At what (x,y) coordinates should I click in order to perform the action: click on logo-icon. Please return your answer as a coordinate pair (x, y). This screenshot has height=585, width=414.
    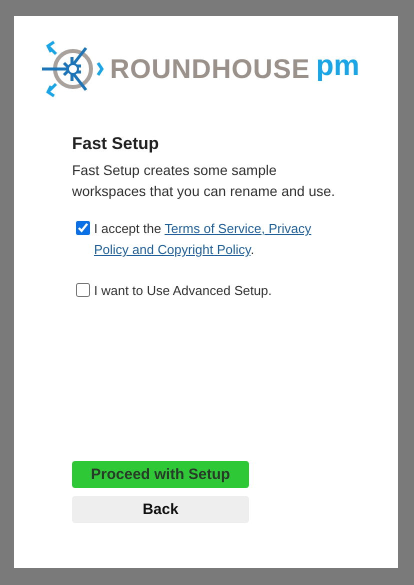
    Looking at the image, I should click on (73, 69).